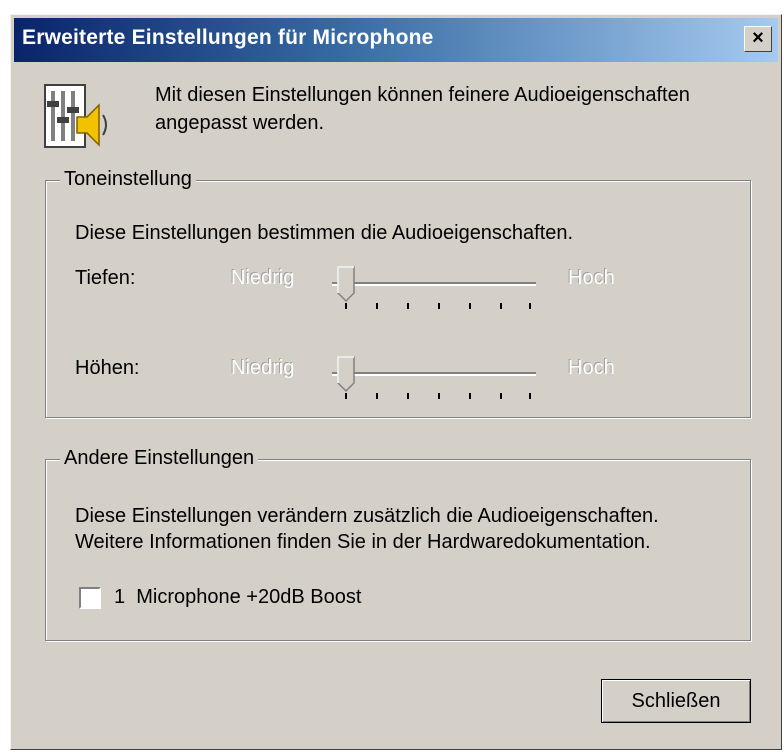 The height and width of the screenshot is (752, 784). Describe the element at coordinates (90, 598) in the screenshot. I see `boost-checkbox` at that location.